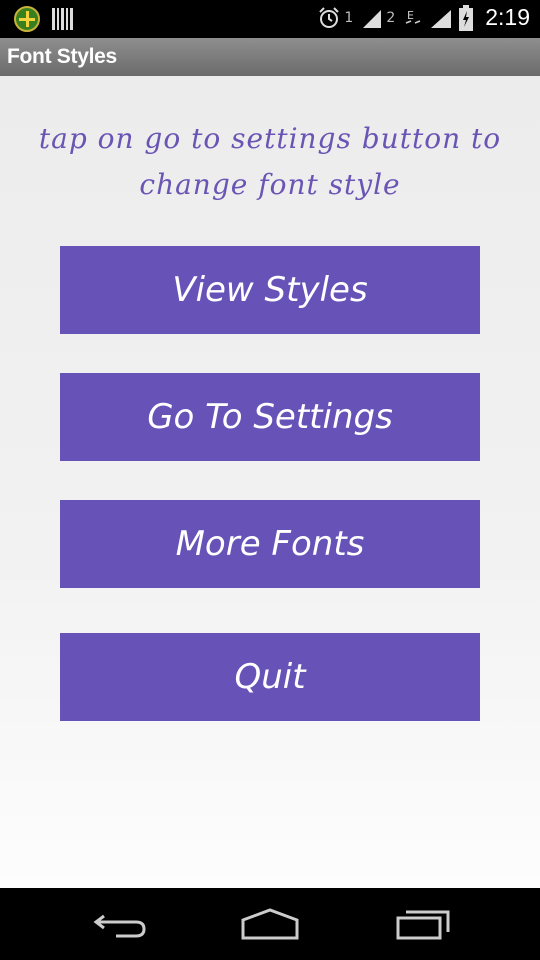 The image size is (540, 960). I want to click on sim1-label: 1, so click(349, 17).